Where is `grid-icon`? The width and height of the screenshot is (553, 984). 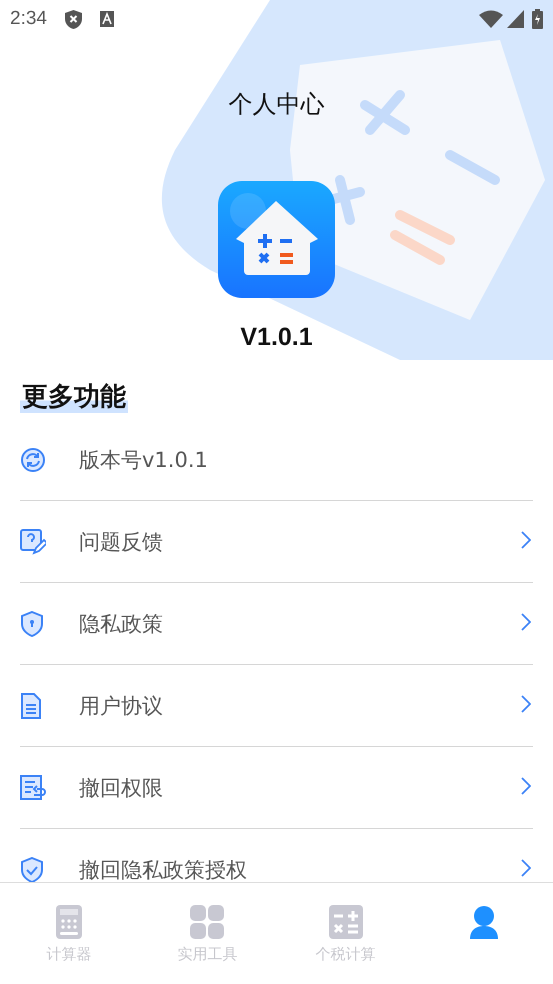 grid-icon is located at coordinates (207, 922).